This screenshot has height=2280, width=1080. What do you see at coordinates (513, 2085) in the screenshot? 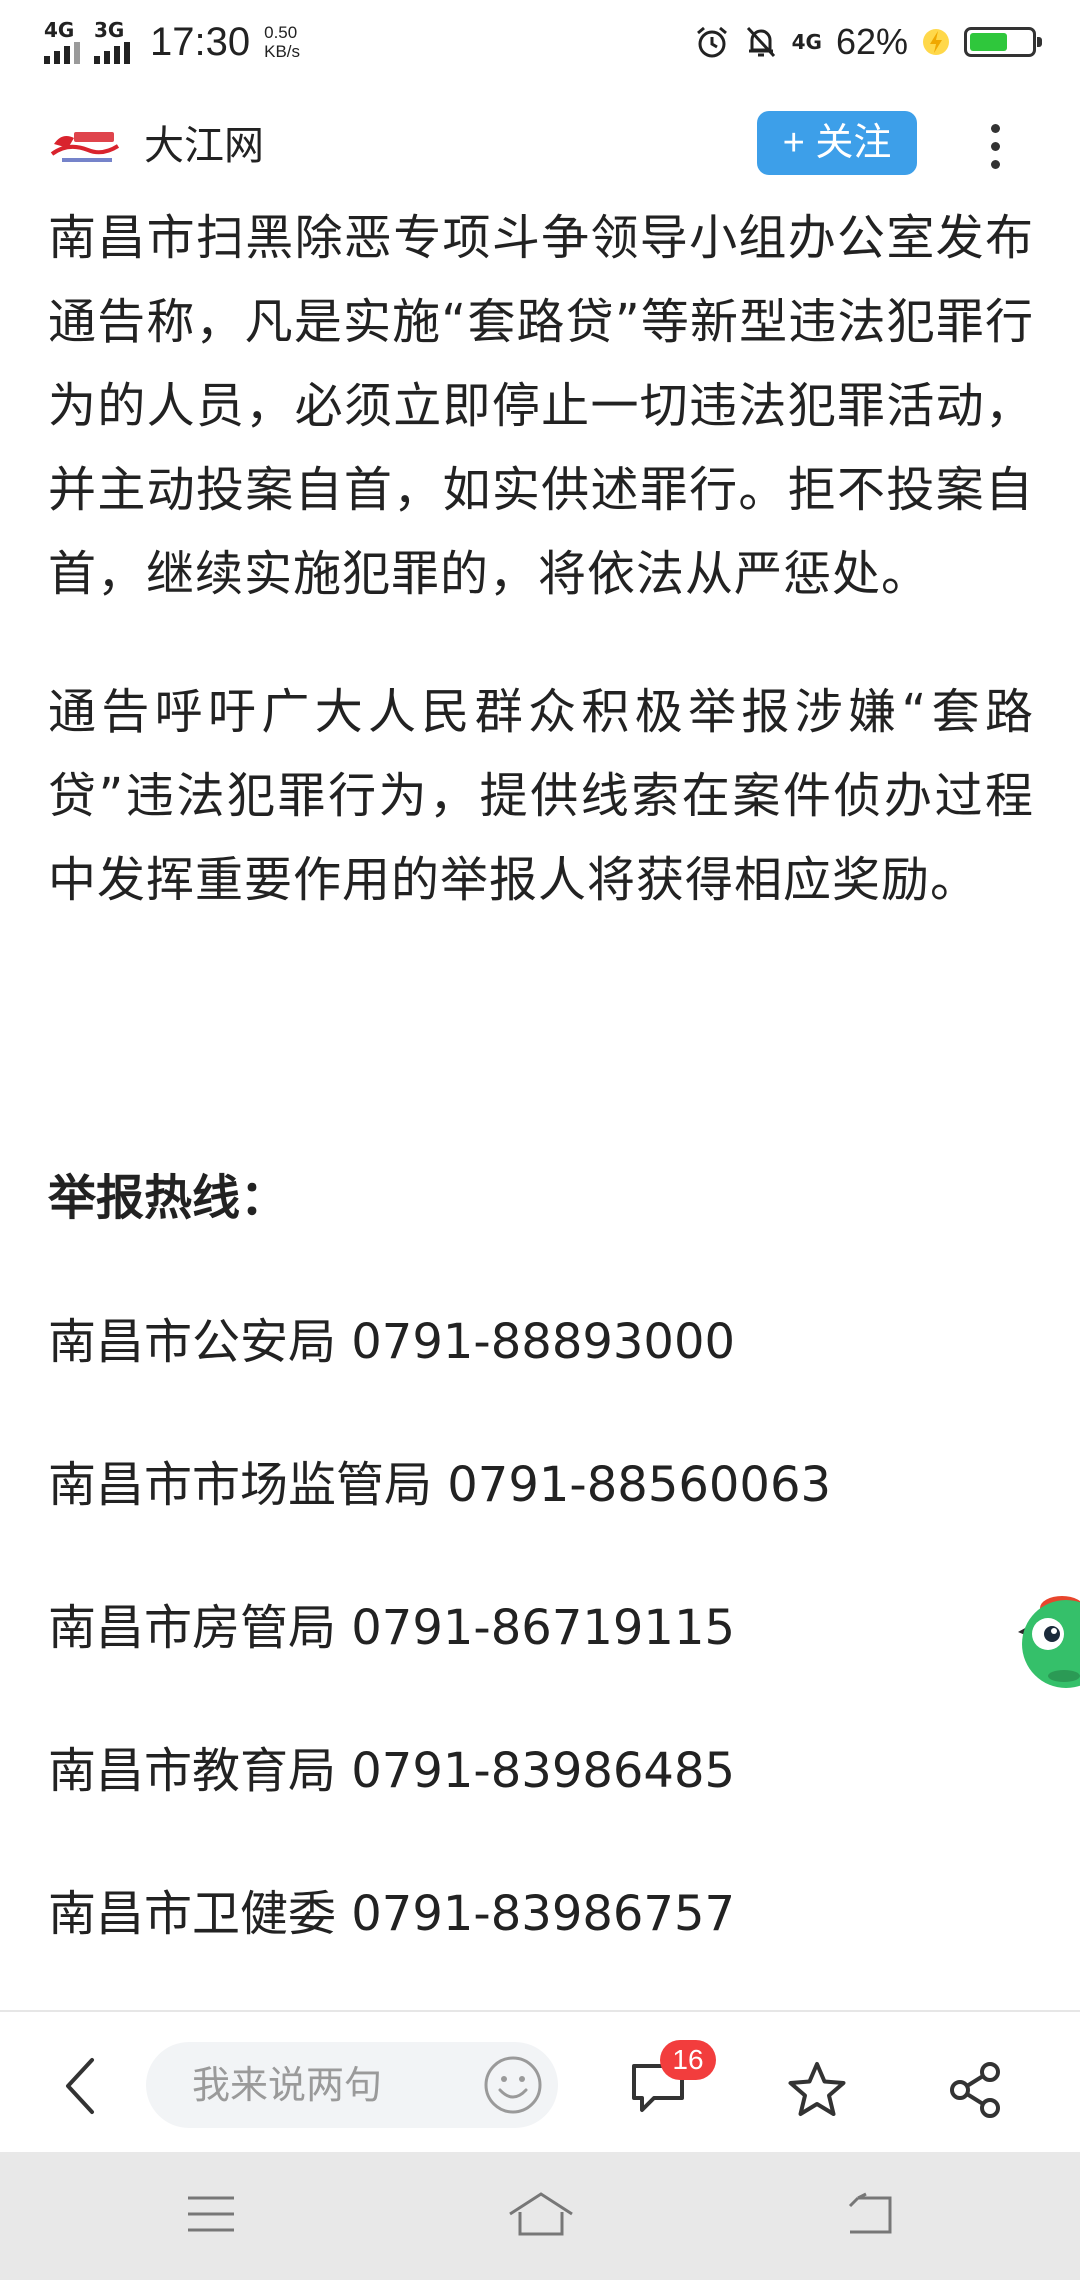
I see `emoji-icon` at bounding box center [513, 2085].